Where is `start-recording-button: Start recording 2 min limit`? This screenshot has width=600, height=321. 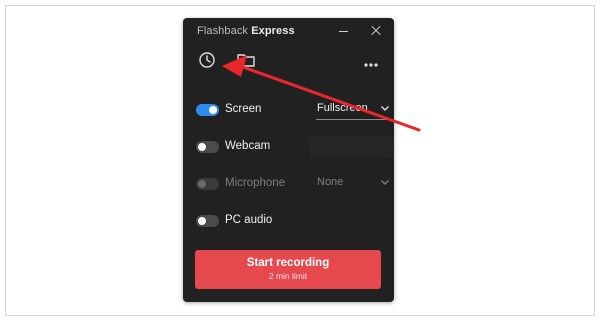
start-recording-button: Start recording 2 min limit is located at coordinates (288, 269).